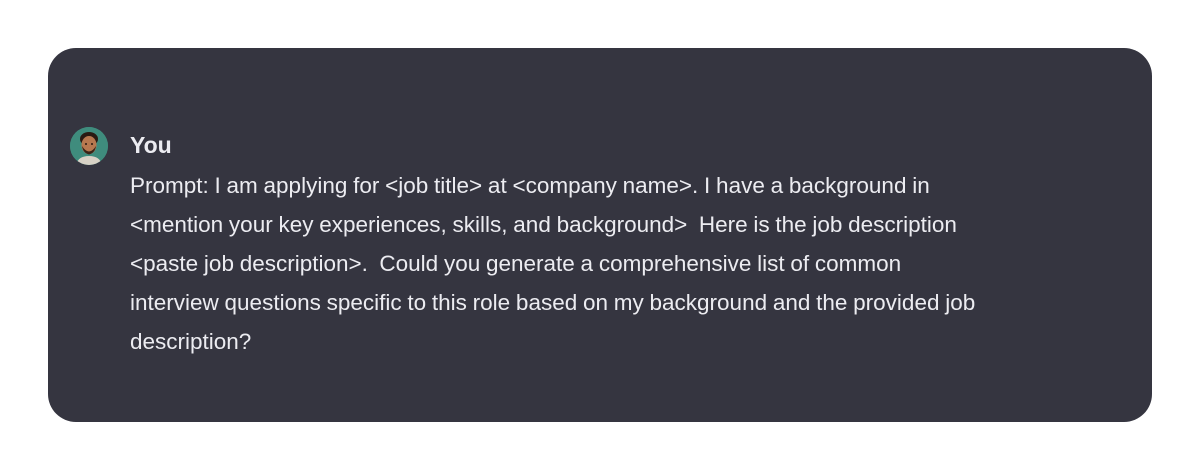 The image size is (1200, 470). I want to click on message-line: description?, so click(191, 341).